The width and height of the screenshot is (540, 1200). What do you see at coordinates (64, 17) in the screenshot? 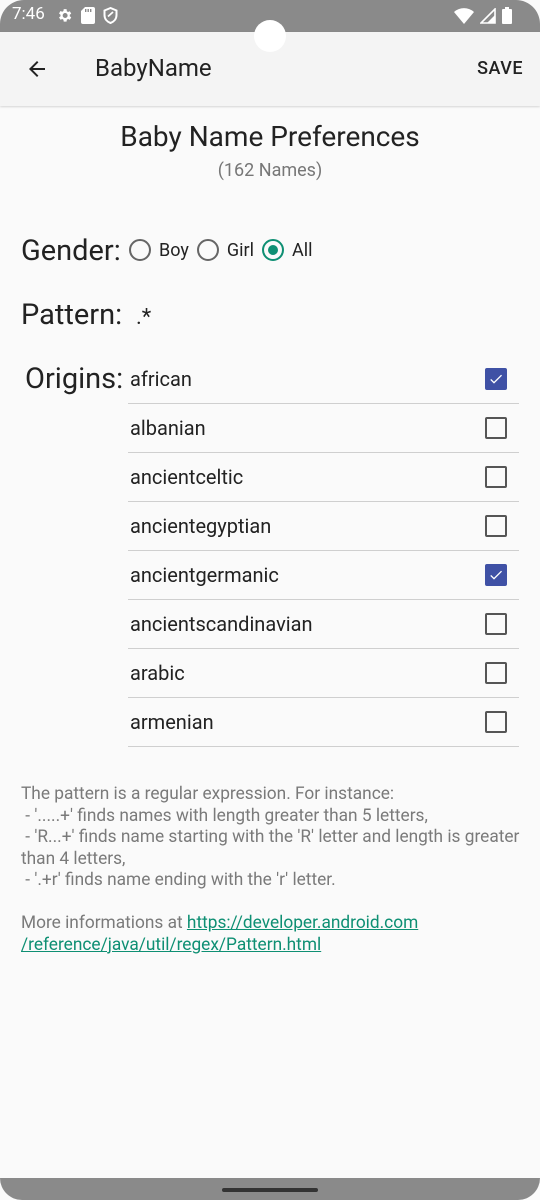
I see `gear-icon` at bounding box center [64, 17].